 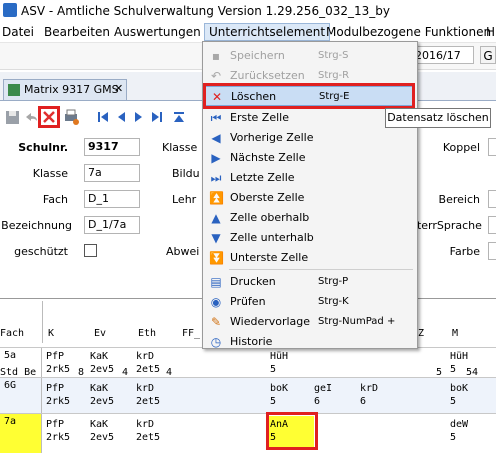 What do you see at coordinates (488, 55) in the screenshot?
I see `g-button: G` at bounding box center [488, 55].